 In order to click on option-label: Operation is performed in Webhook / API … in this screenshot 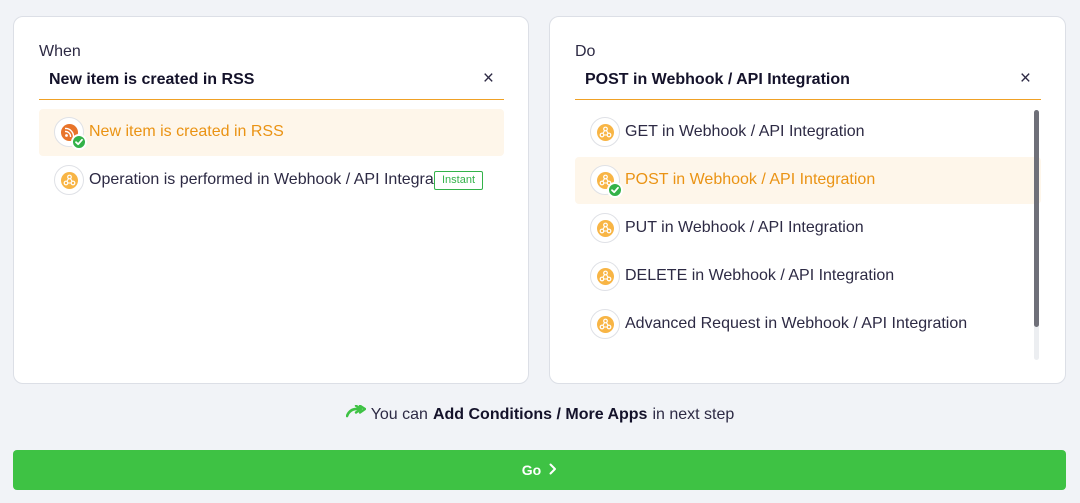, I will do `click(261, 179)`.